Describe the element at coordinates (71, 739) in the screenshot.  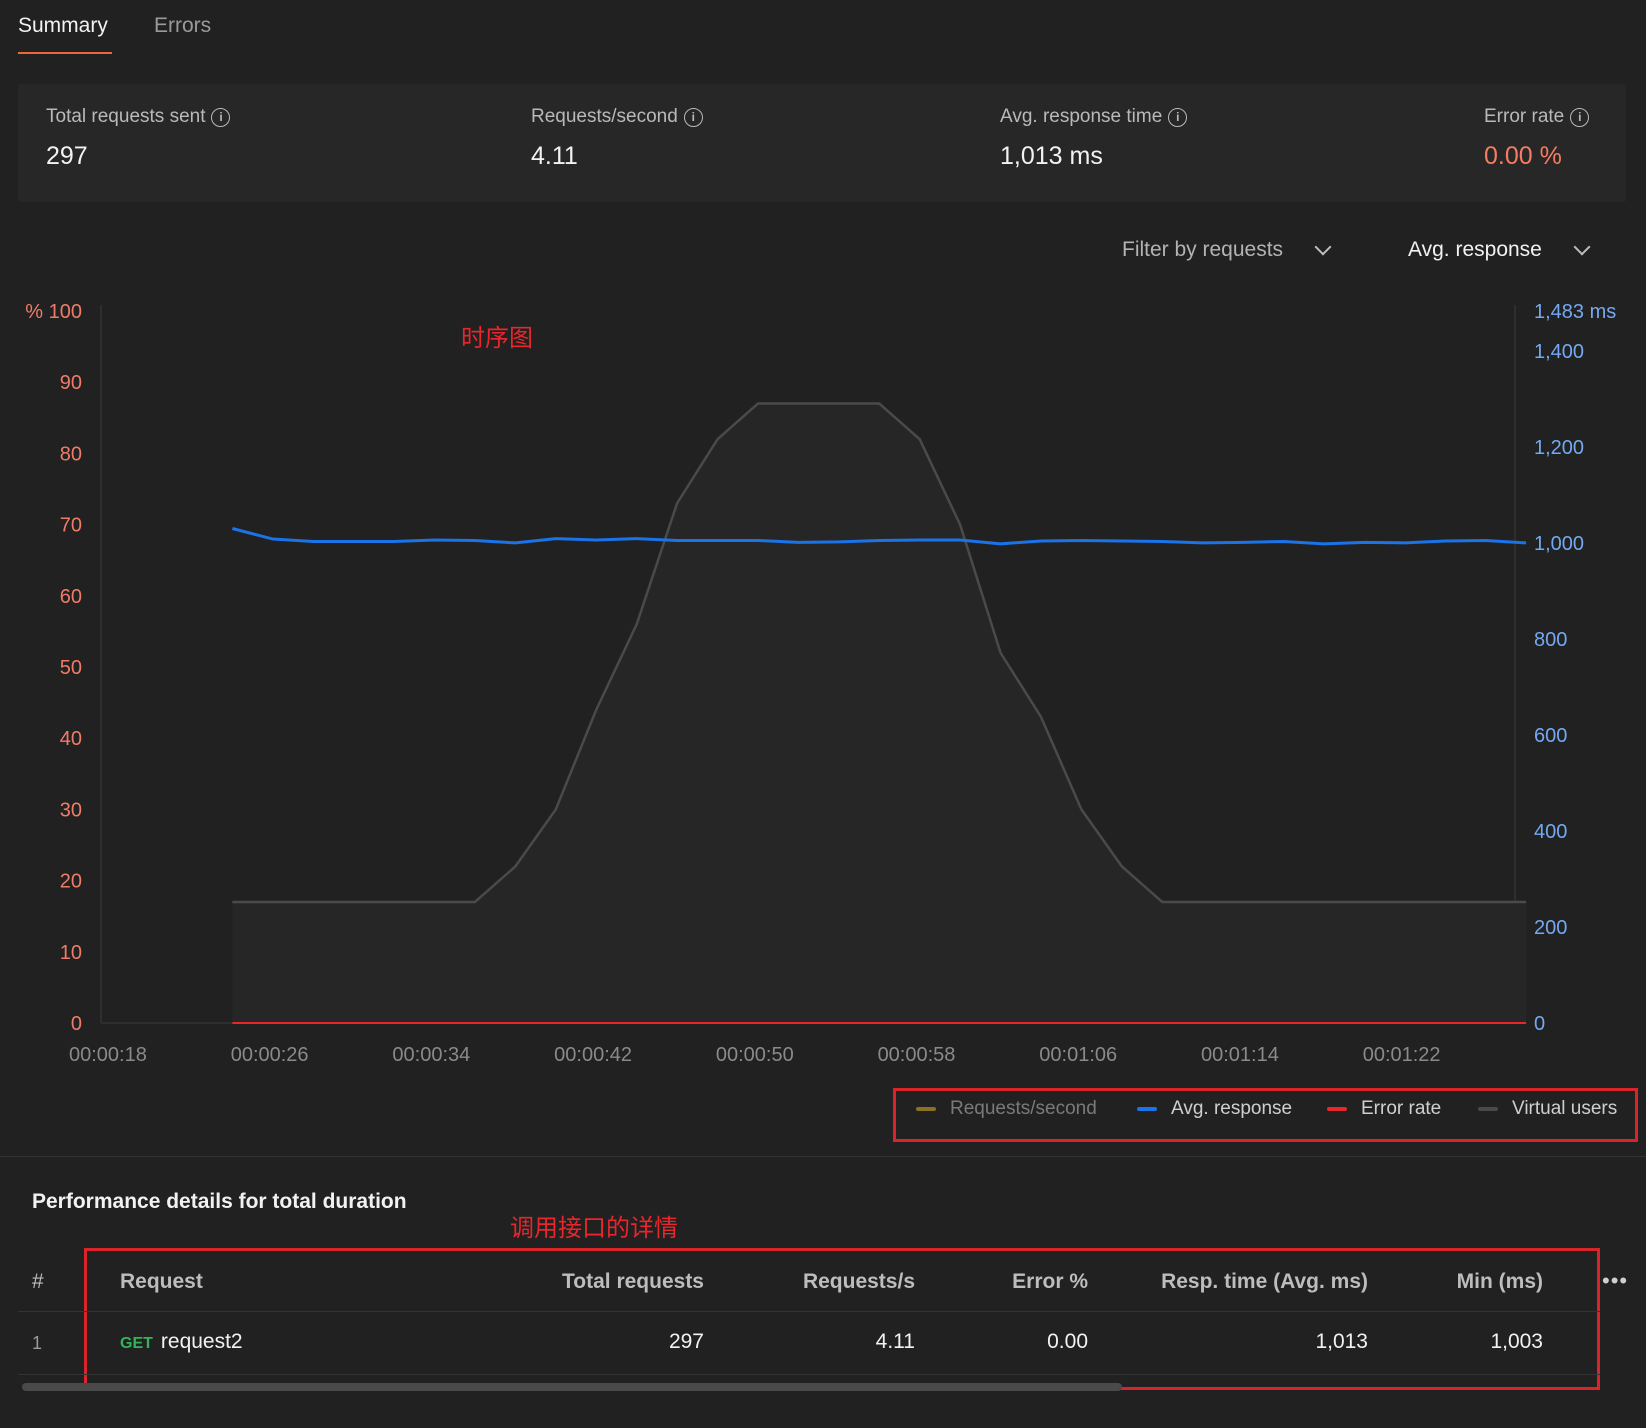
I see `left-axis-tick-label: 40` at that location.